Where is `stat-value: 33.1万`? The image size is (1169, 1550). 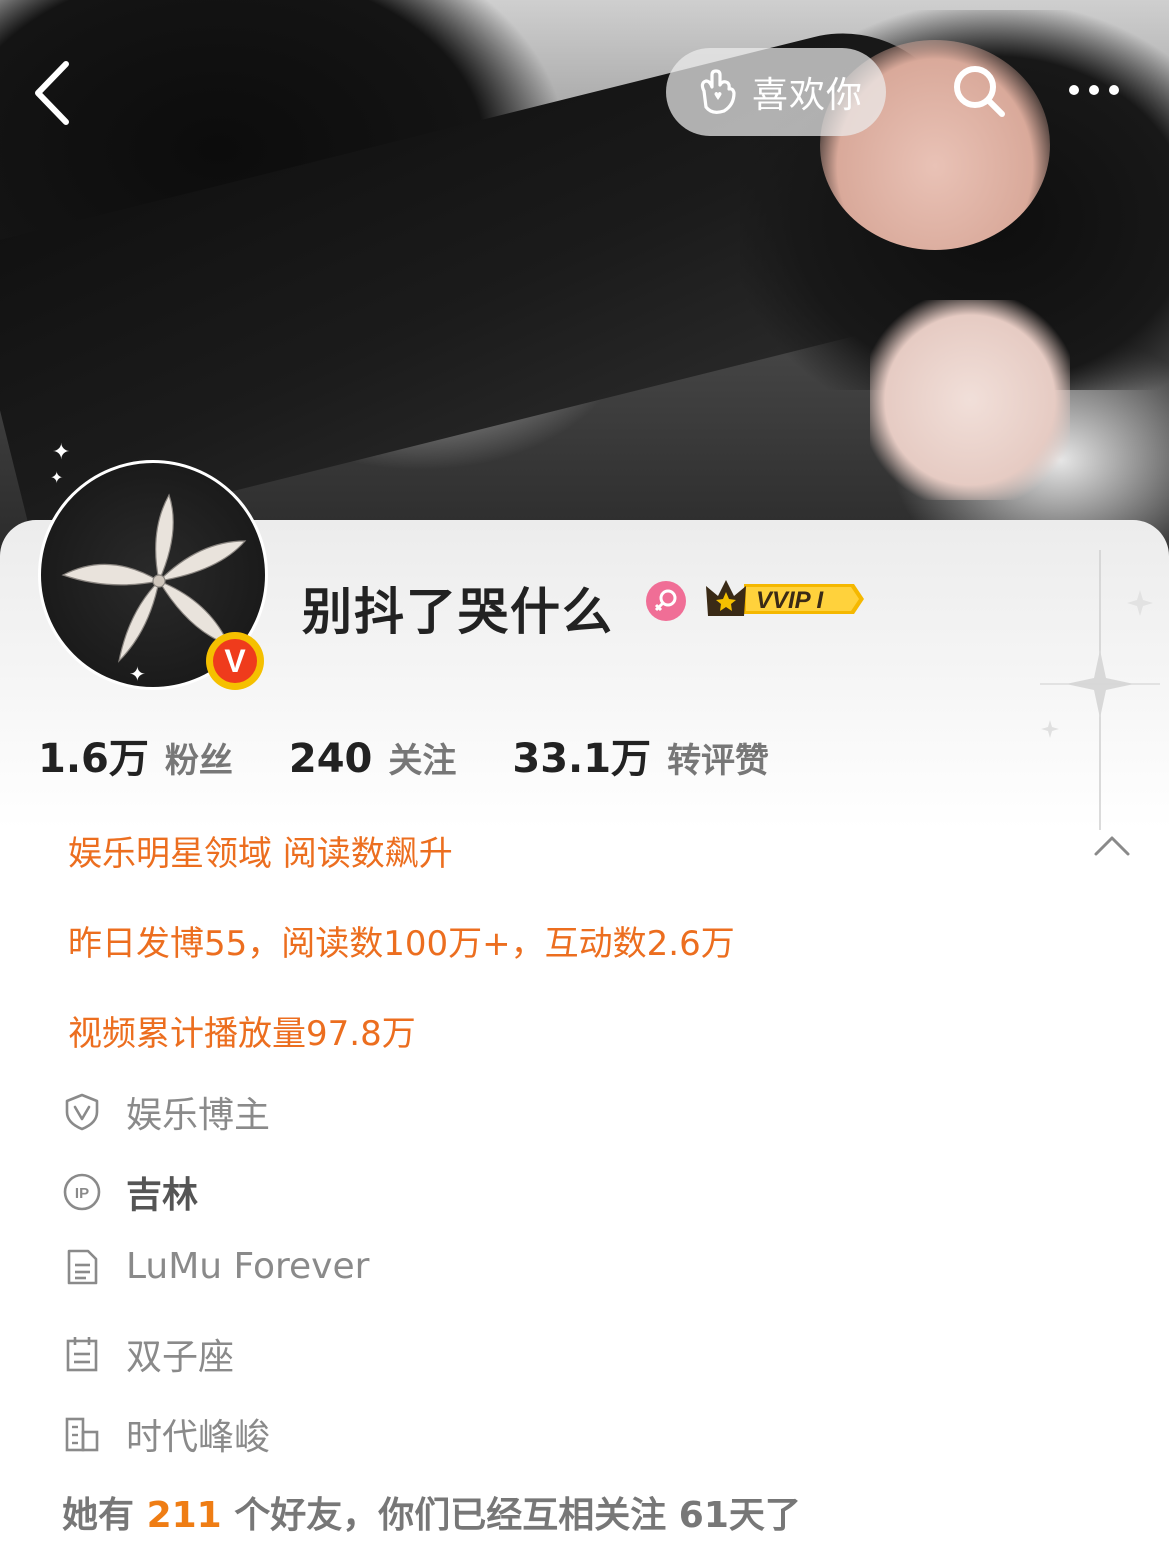 stat-value: 33.1万 is located at coordinates (582, 759).